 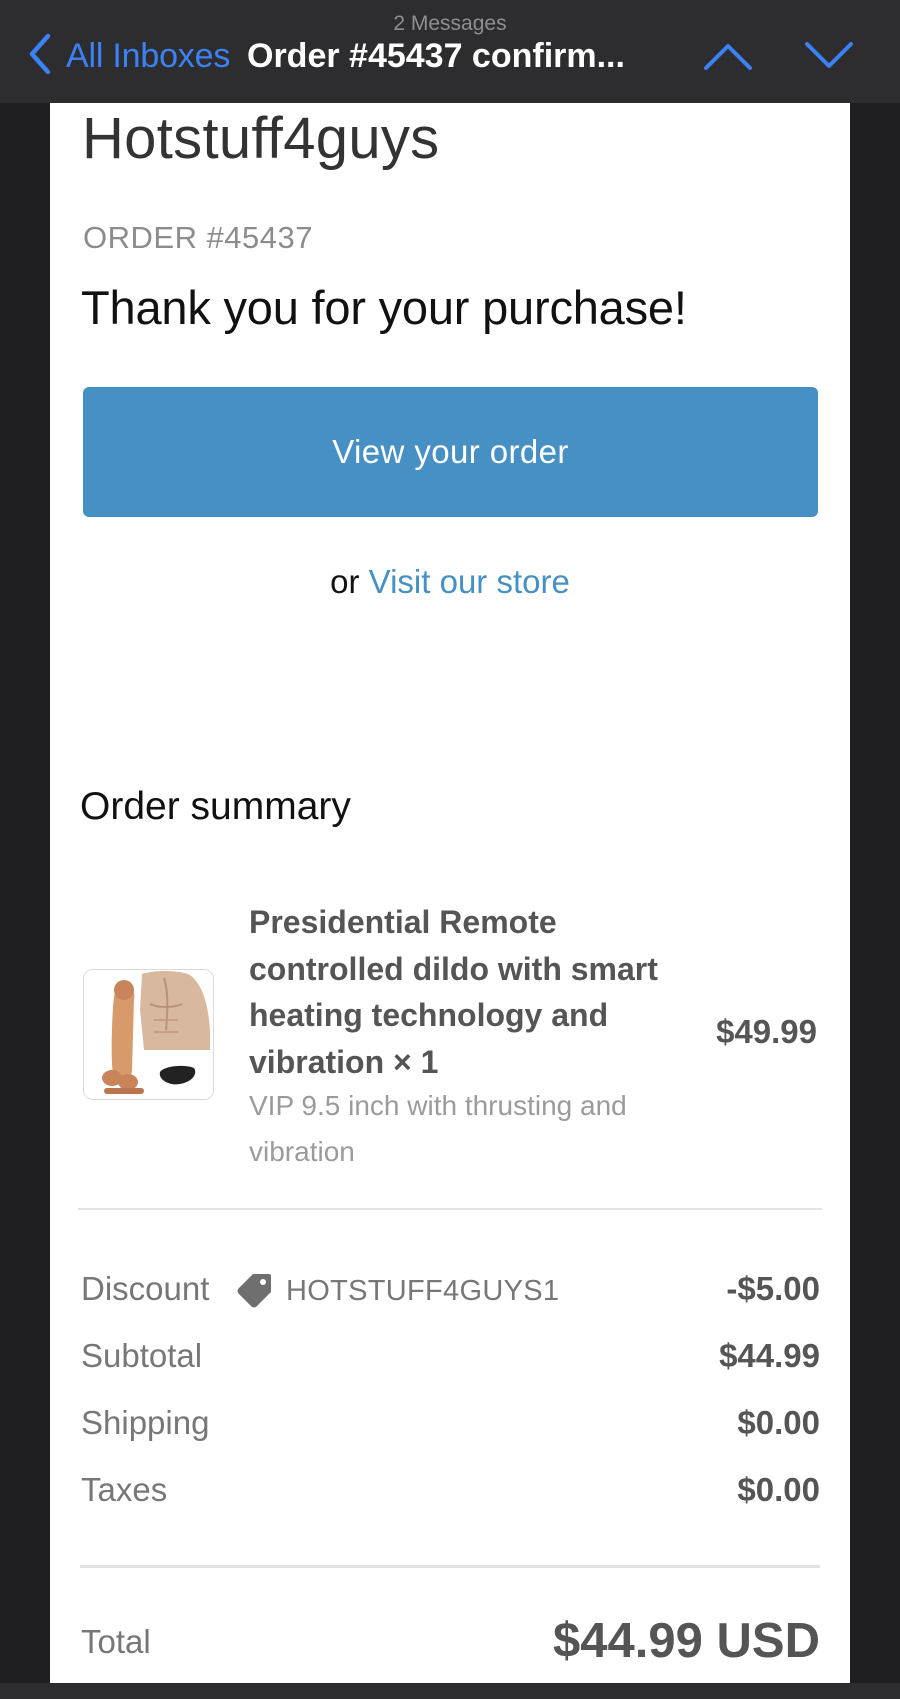 What do you see at coordinates (255, 1290) in the screenshot?
I see `price-tag-icon` at bounding box center [255, 1290].